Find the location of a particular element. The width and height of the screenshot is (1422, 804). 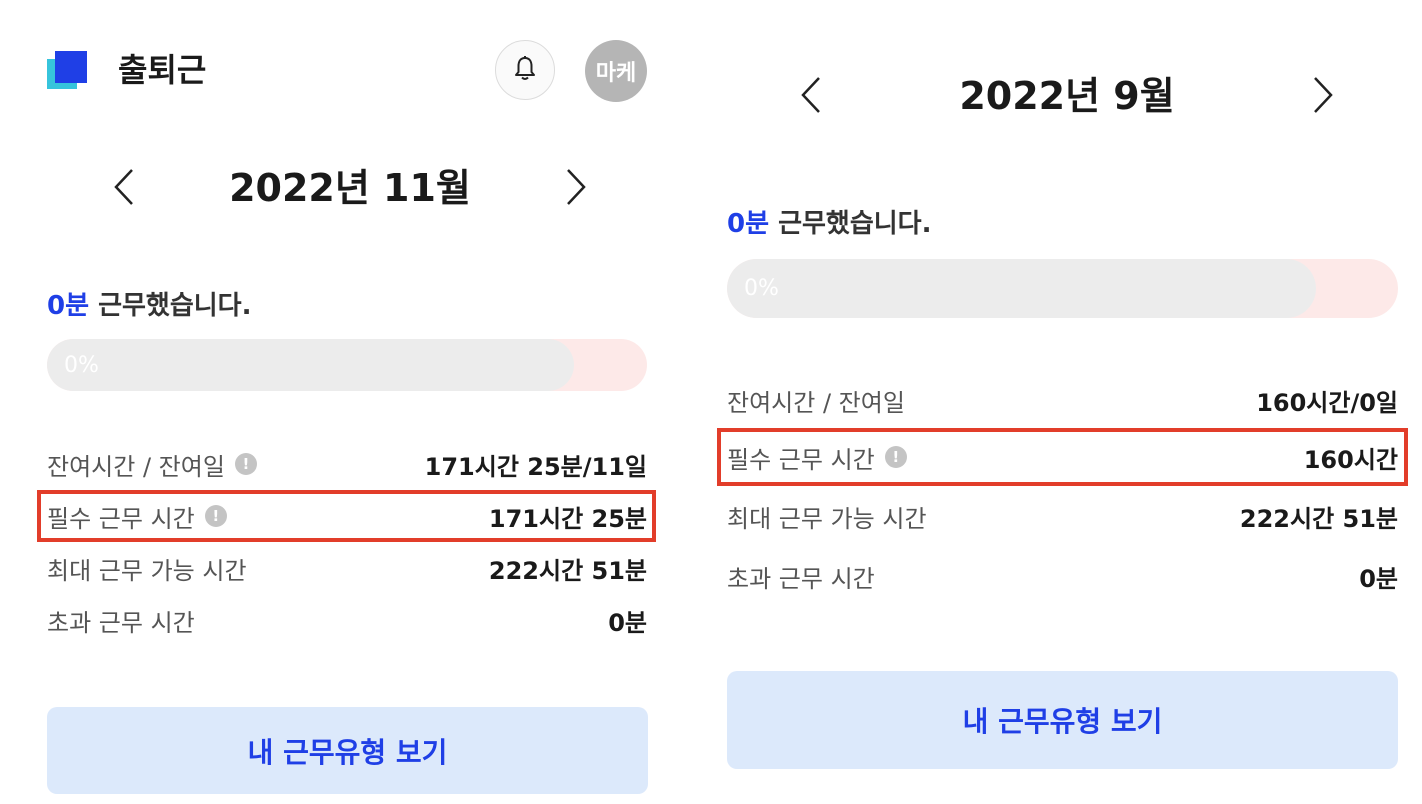

notification-button is located at coordinates (525, 70).